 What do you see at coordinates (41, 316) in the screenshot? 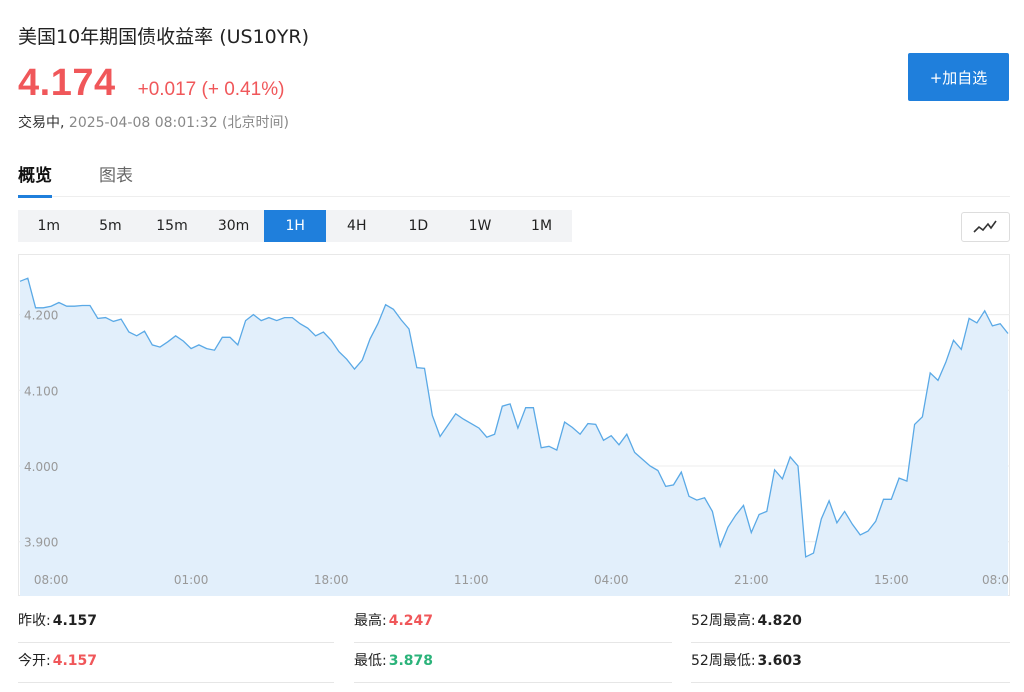
I see `y-tick-label: 4.200` at bounding box center [41, 316].